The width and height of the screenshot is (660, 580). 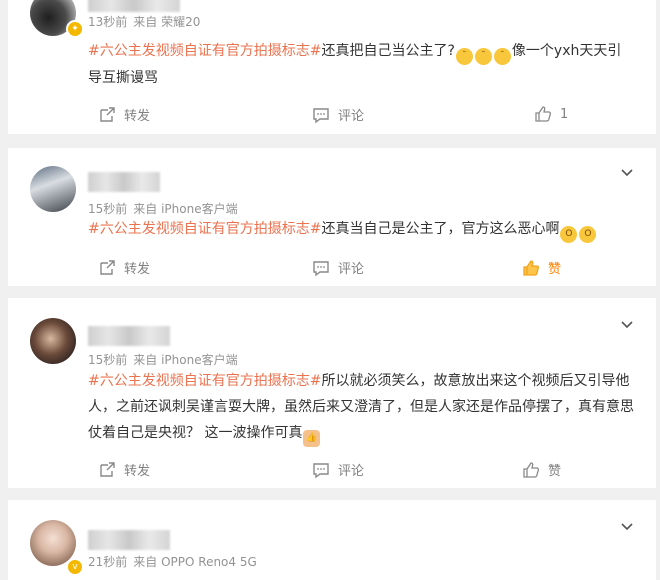 What do you see at coordinates (108, 22) in the screenshot?
I see `comment-time: 13秒前` at bounding box center [108, 22].